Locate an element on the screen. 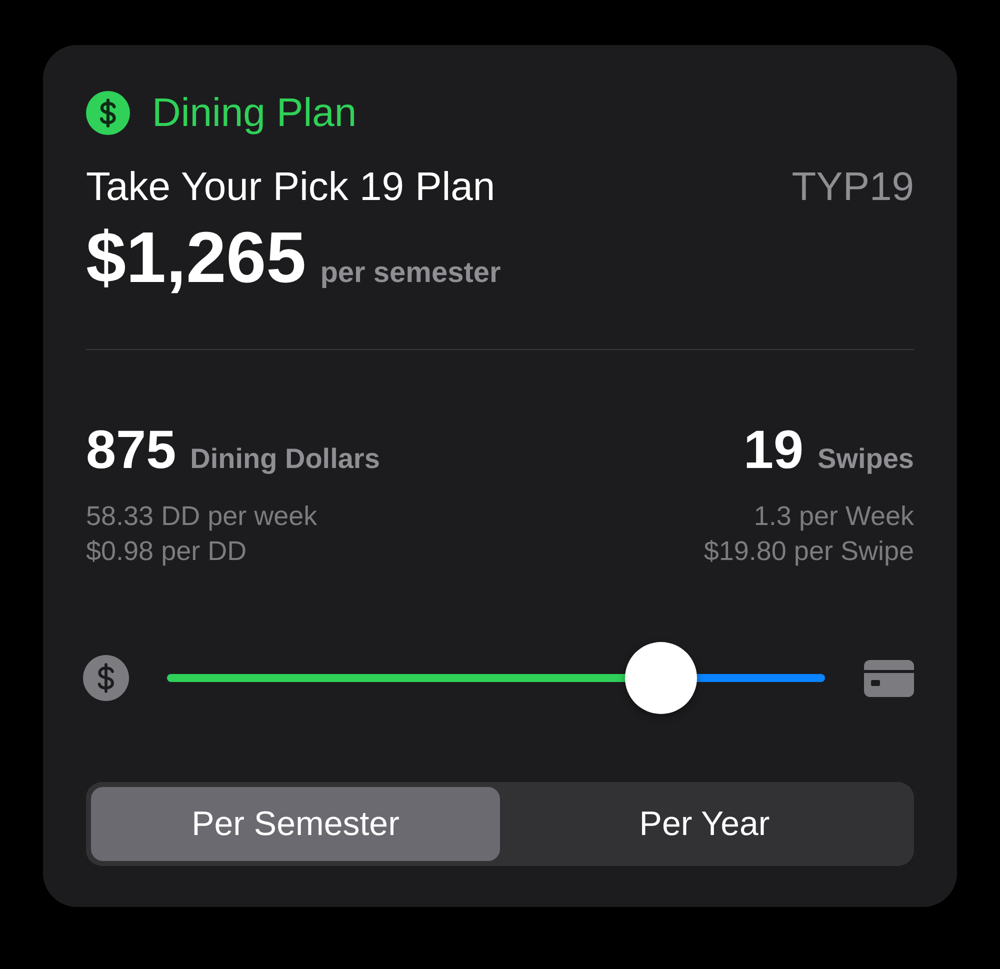 The width and height of the screenshot is (1000, 969). stat-detail: 1.3 per Week is located at coordinates (834, 516).